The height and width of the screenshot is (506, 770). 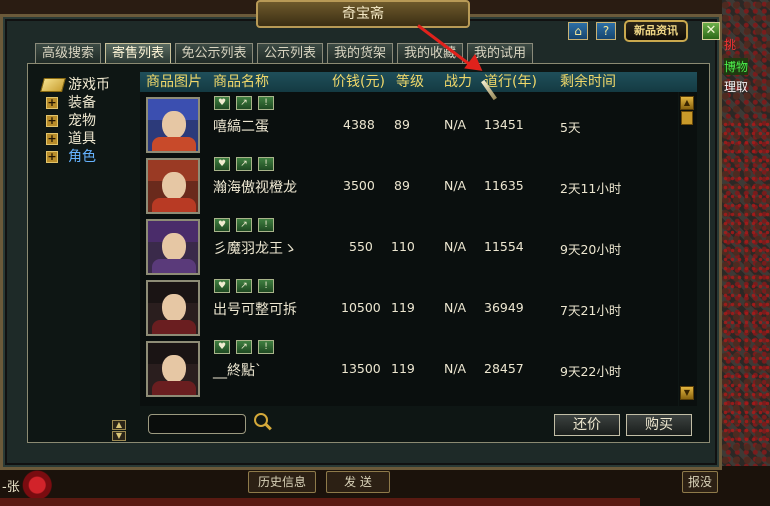 What do you see at coordinates (746, 283) in the screenshot?
I see `scene-texture` at bounding box center [746, 283].